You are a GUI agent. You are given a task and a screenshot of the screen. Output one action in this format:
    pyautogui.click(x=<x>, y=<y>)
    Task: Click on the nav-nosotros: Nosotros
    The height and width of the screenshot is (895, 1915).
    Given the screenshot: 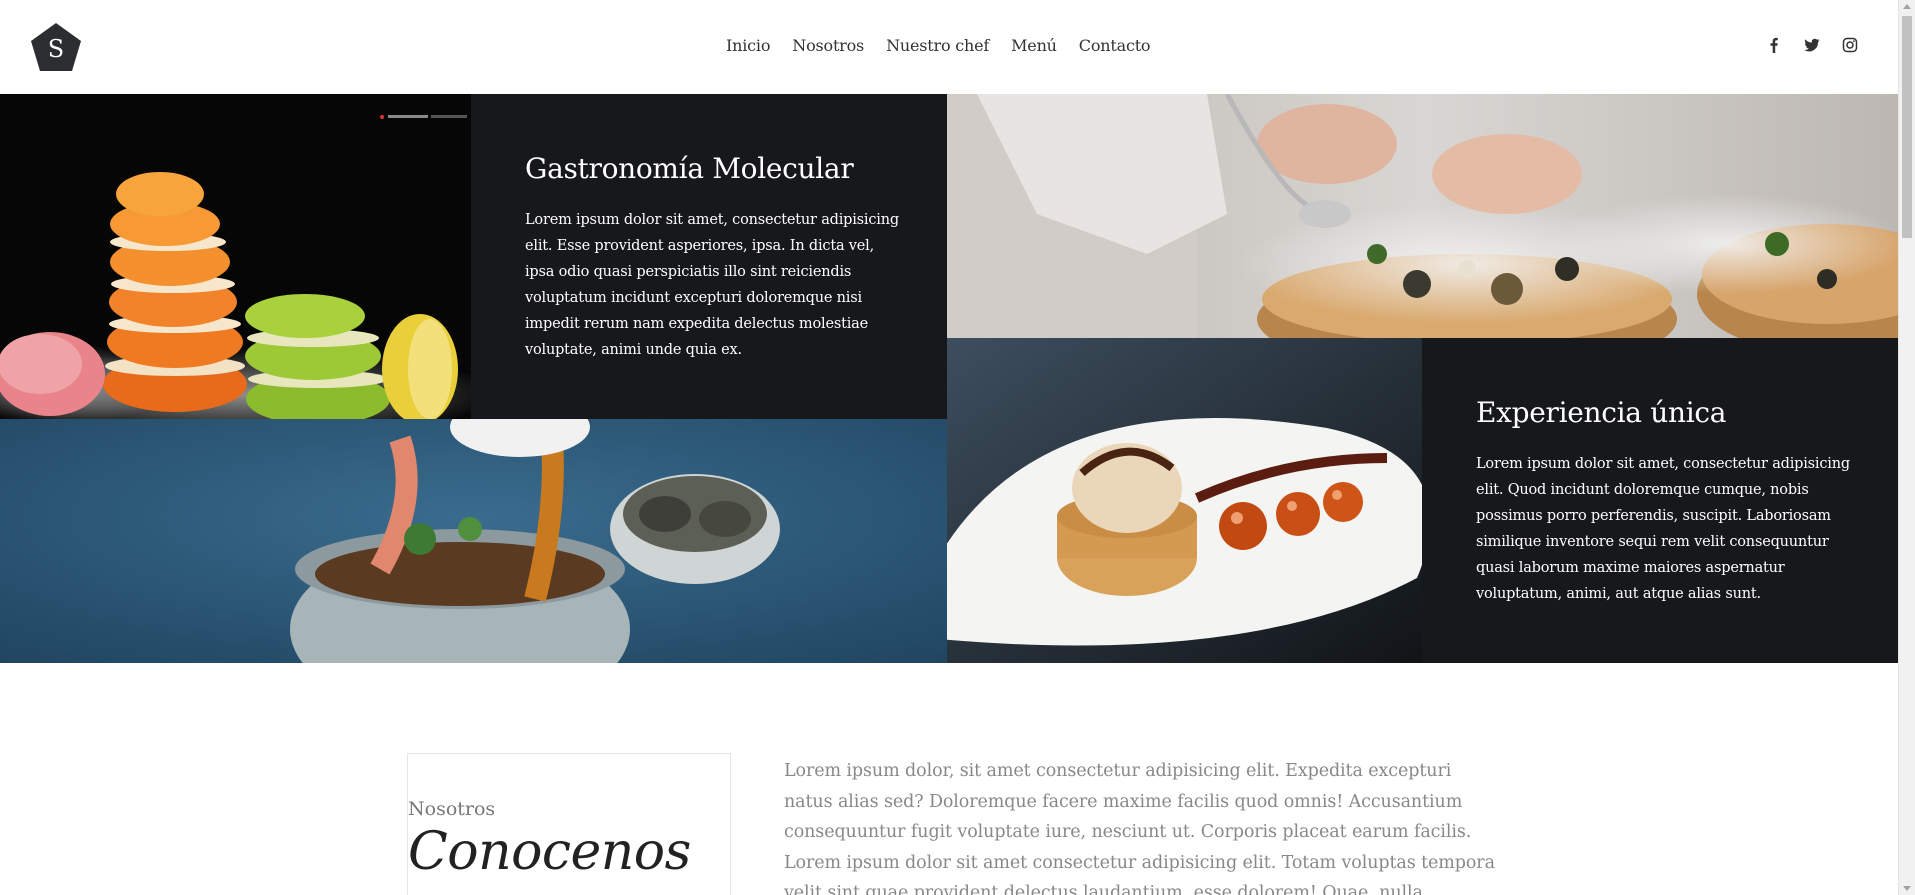 What is the action you would take?
    pyautogui.click(x=828, y=45)
    